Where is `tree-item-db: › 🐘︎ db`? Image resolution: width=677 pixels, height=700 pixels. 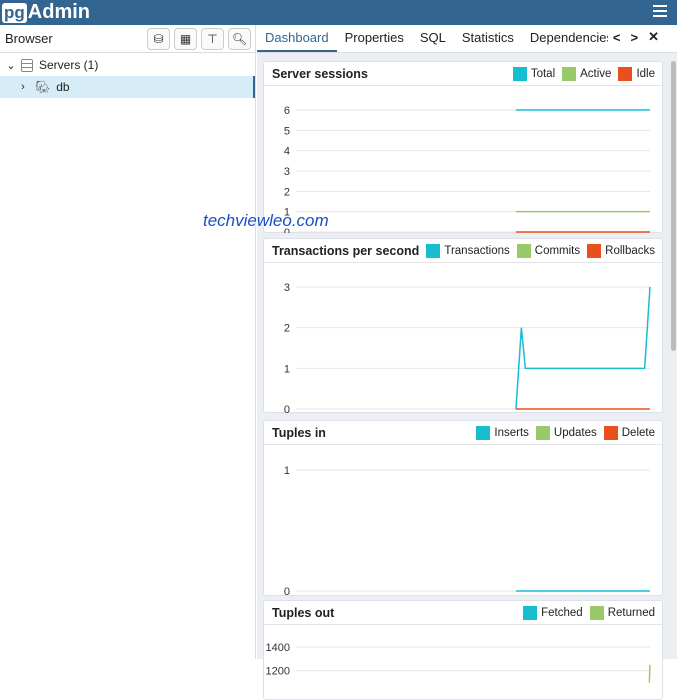 tree-item-db: › 🐘︎ db is located at coordinates (127, 87).